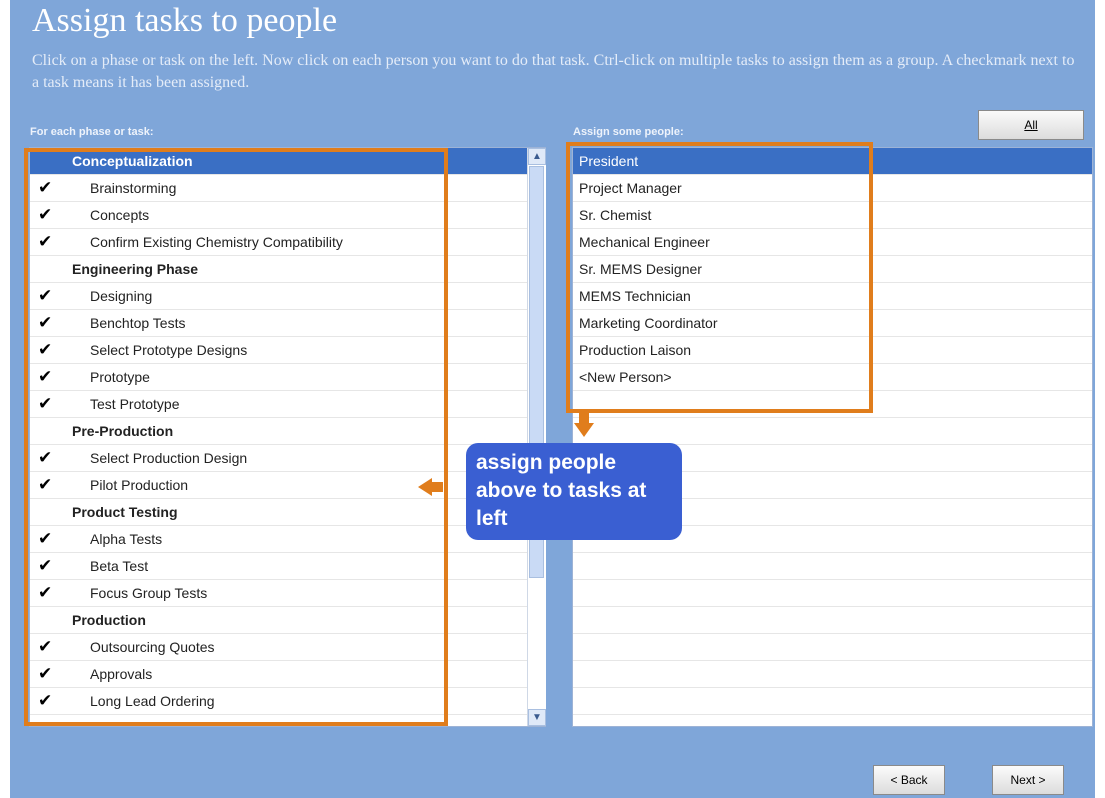 The image size is (1105, 798). Describe the element at coordinates (574, 491) in the screenshot. I see `instruction-callout: assign people above to tasks at left` at that location.